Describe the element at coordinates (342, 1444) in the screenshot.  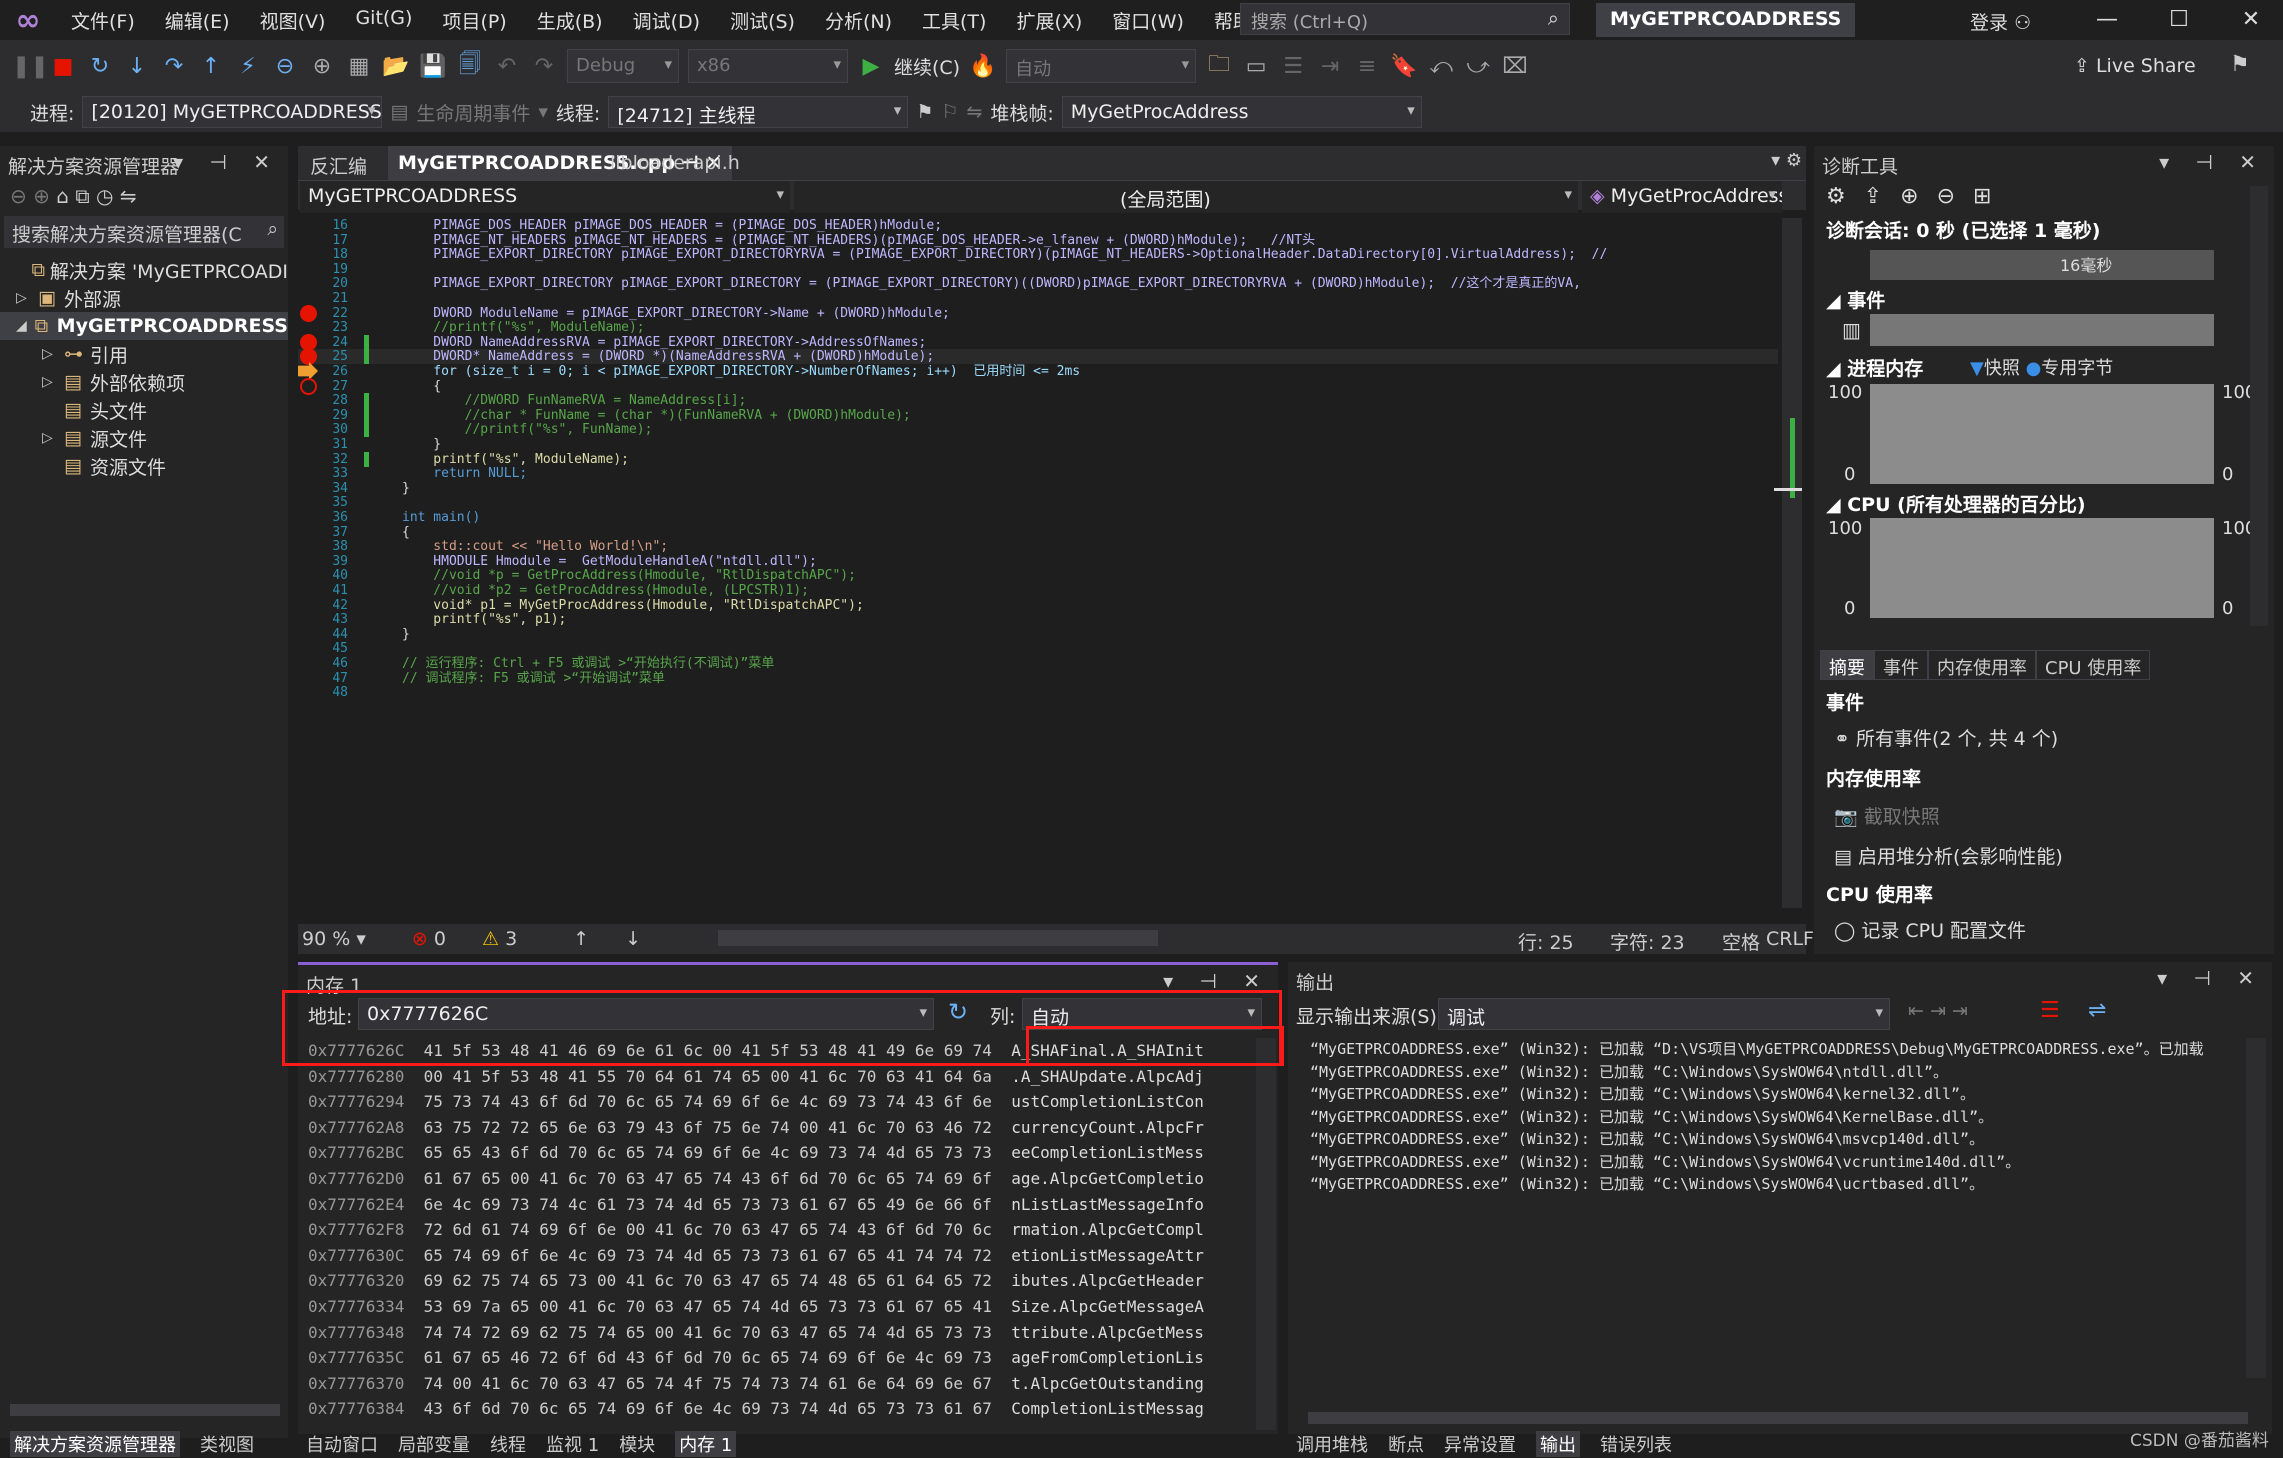
I see `bottom-tab: 自动窗口` at that location.